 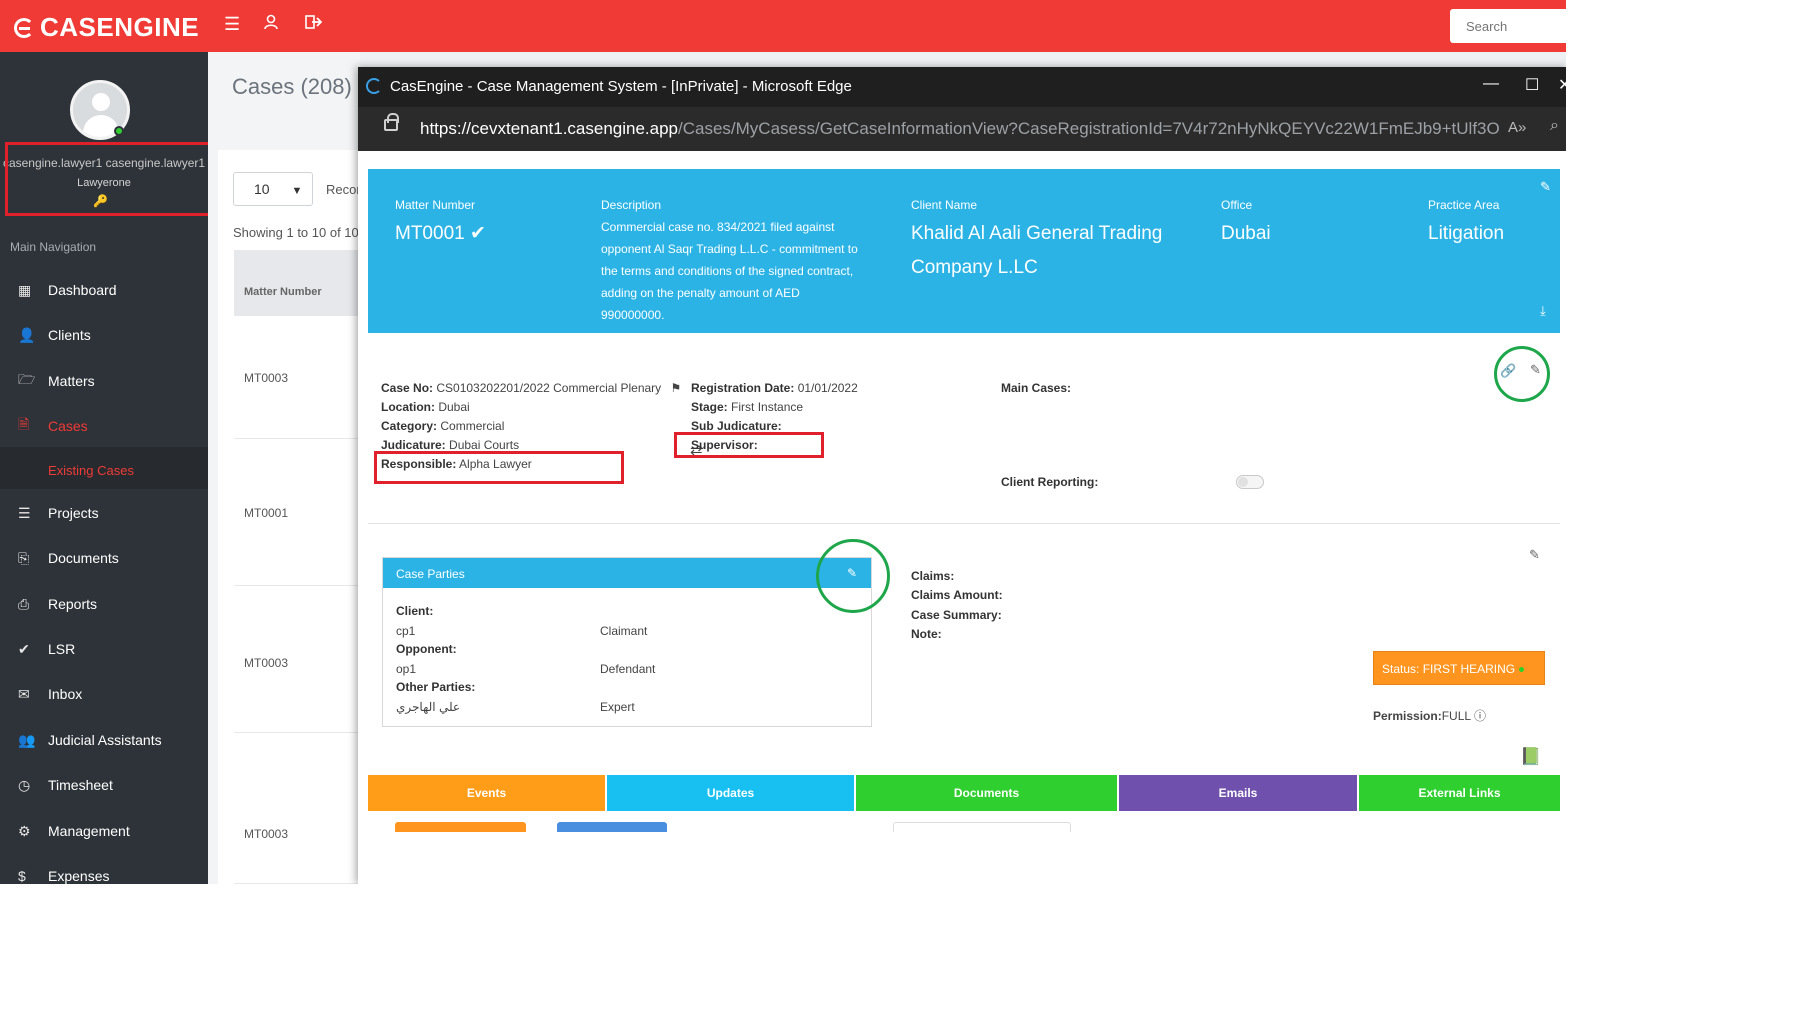 I want to click on flag-icon: ⚑, so click(x=676, y=388).